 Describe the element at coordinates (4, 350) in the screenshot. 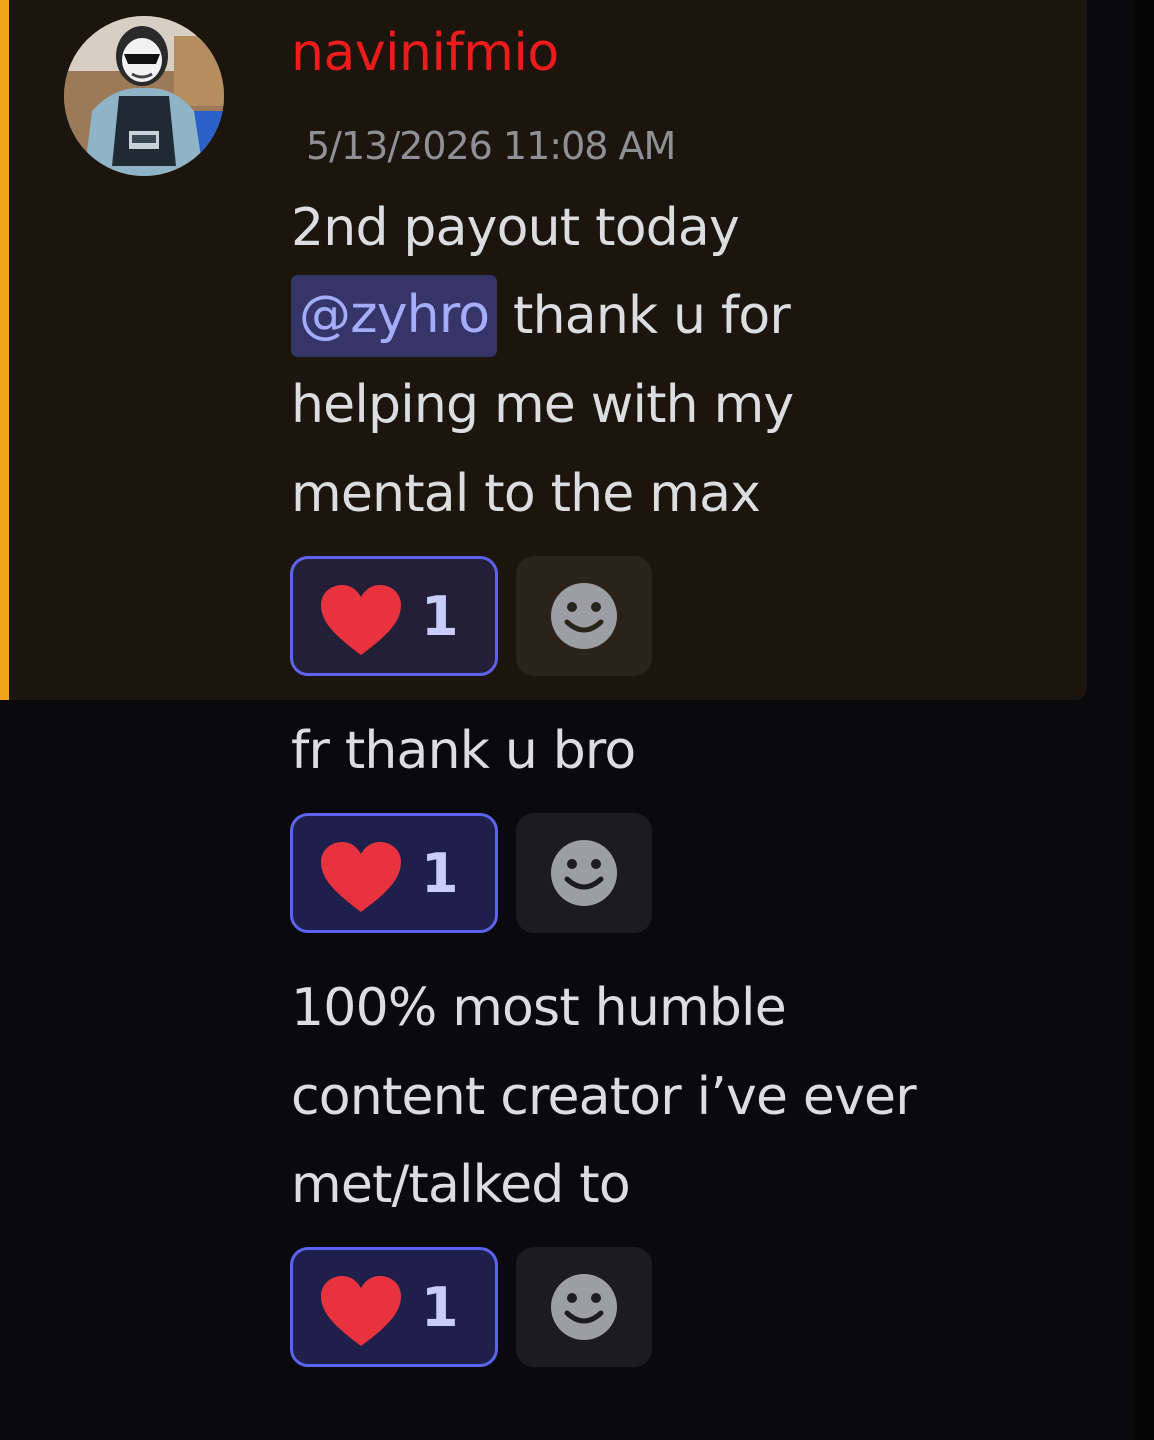

I see `mention-highlight-bar` at that location.